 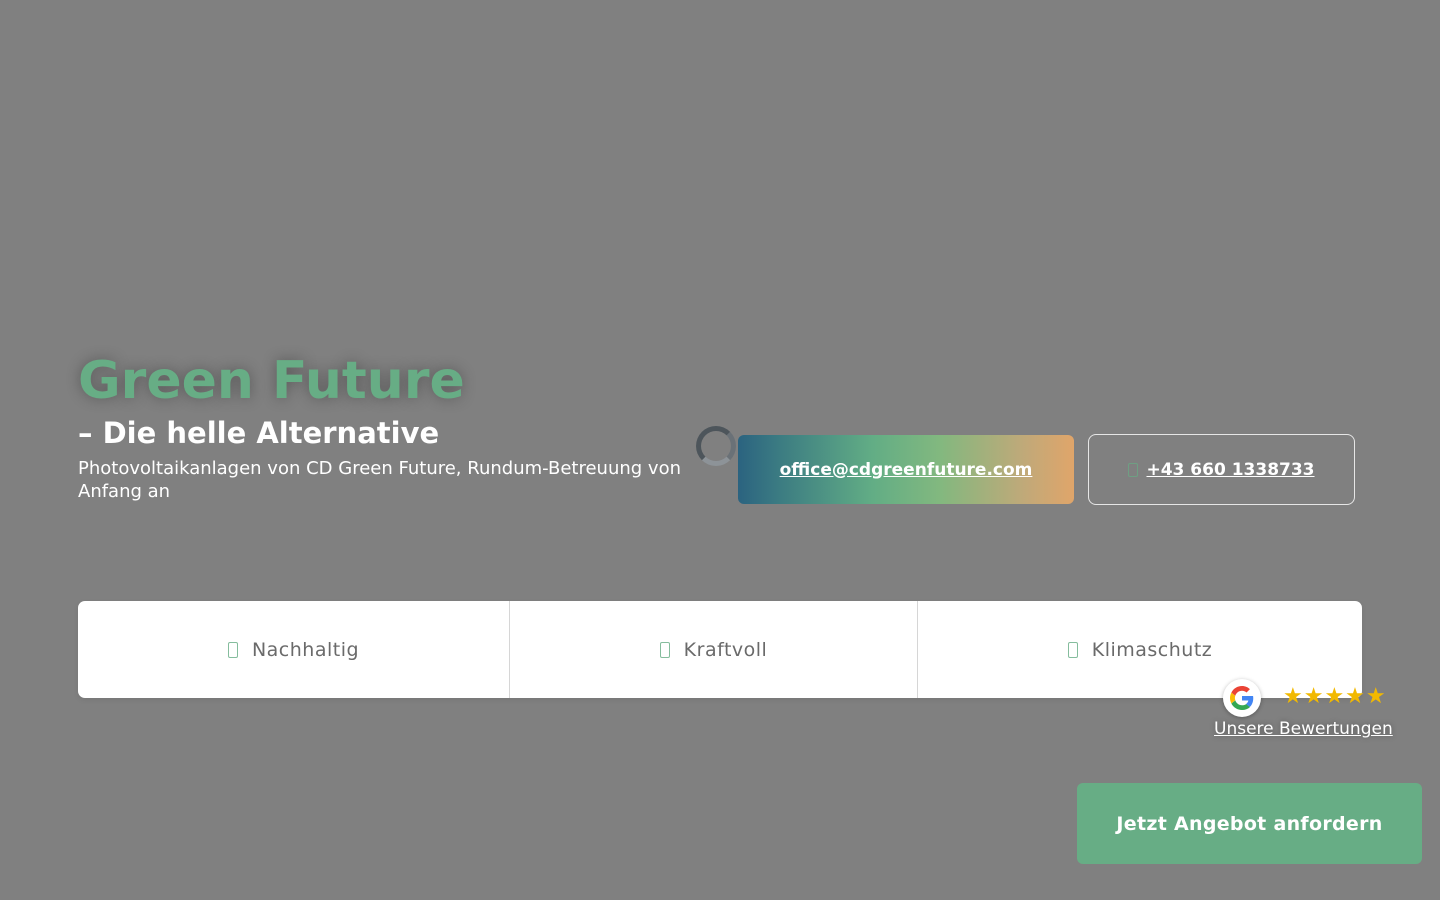 What do you see at coordinates (1072, 649) in the screenshot?
I see `globe-icon` at bounding box center [1072, 649].